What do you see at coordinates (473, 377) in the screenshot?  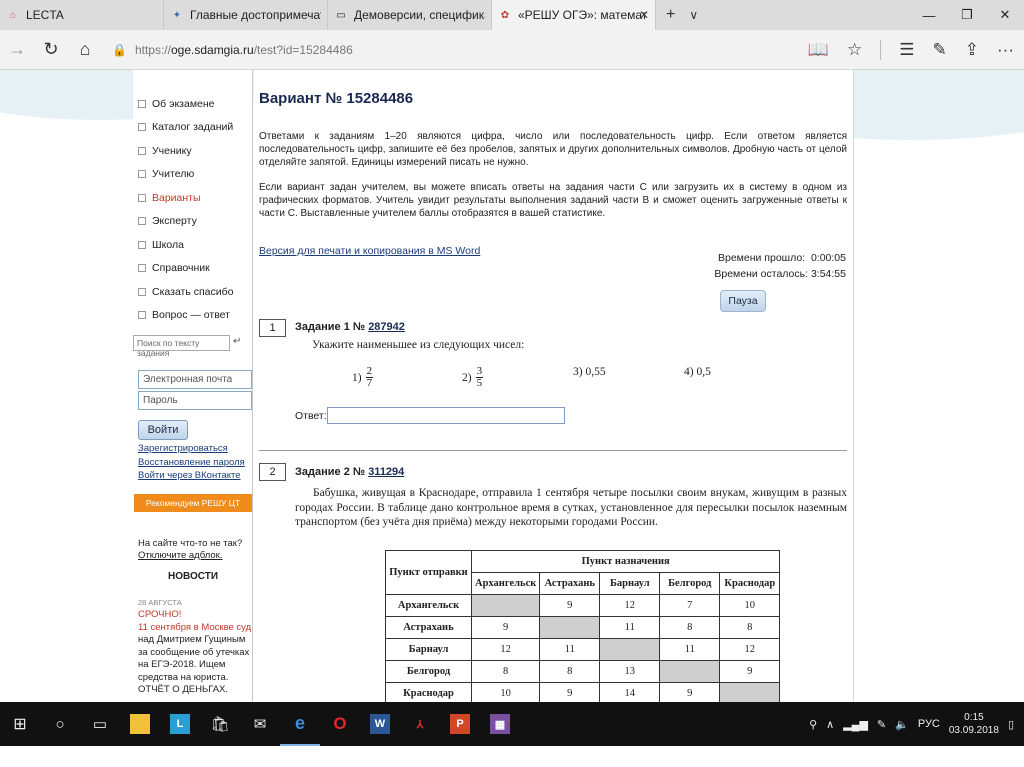 I see `answer-option-2: 2) 35` at bounding box center [473, 377].